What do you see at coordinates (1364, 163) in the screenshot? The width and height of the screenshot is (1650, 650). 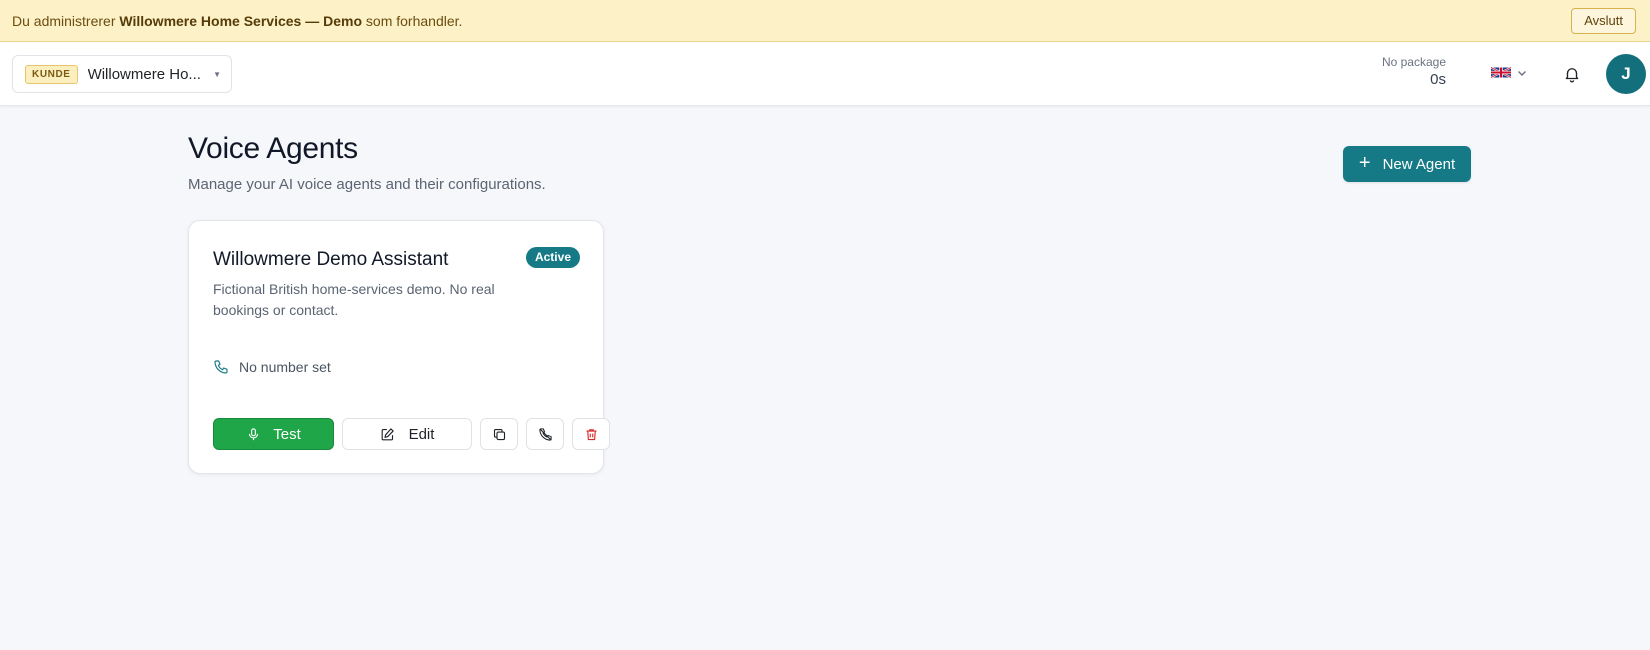 I see `plus-icon: +` at bounding box center [1364, 163].